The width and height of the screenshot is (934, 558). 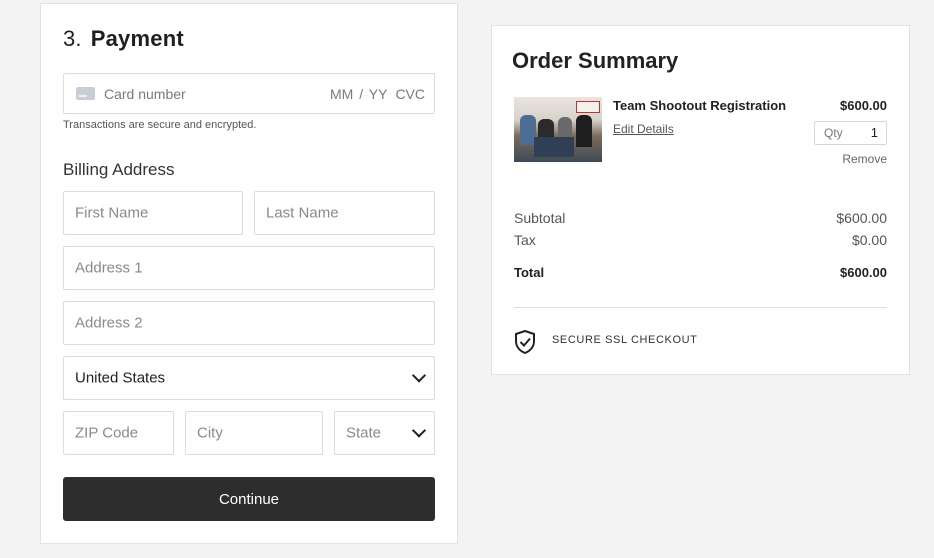 What do you see at coordinates (558, 129) in the screenshot?
I see `item-thumbnail` at bounding box center [558, 129].